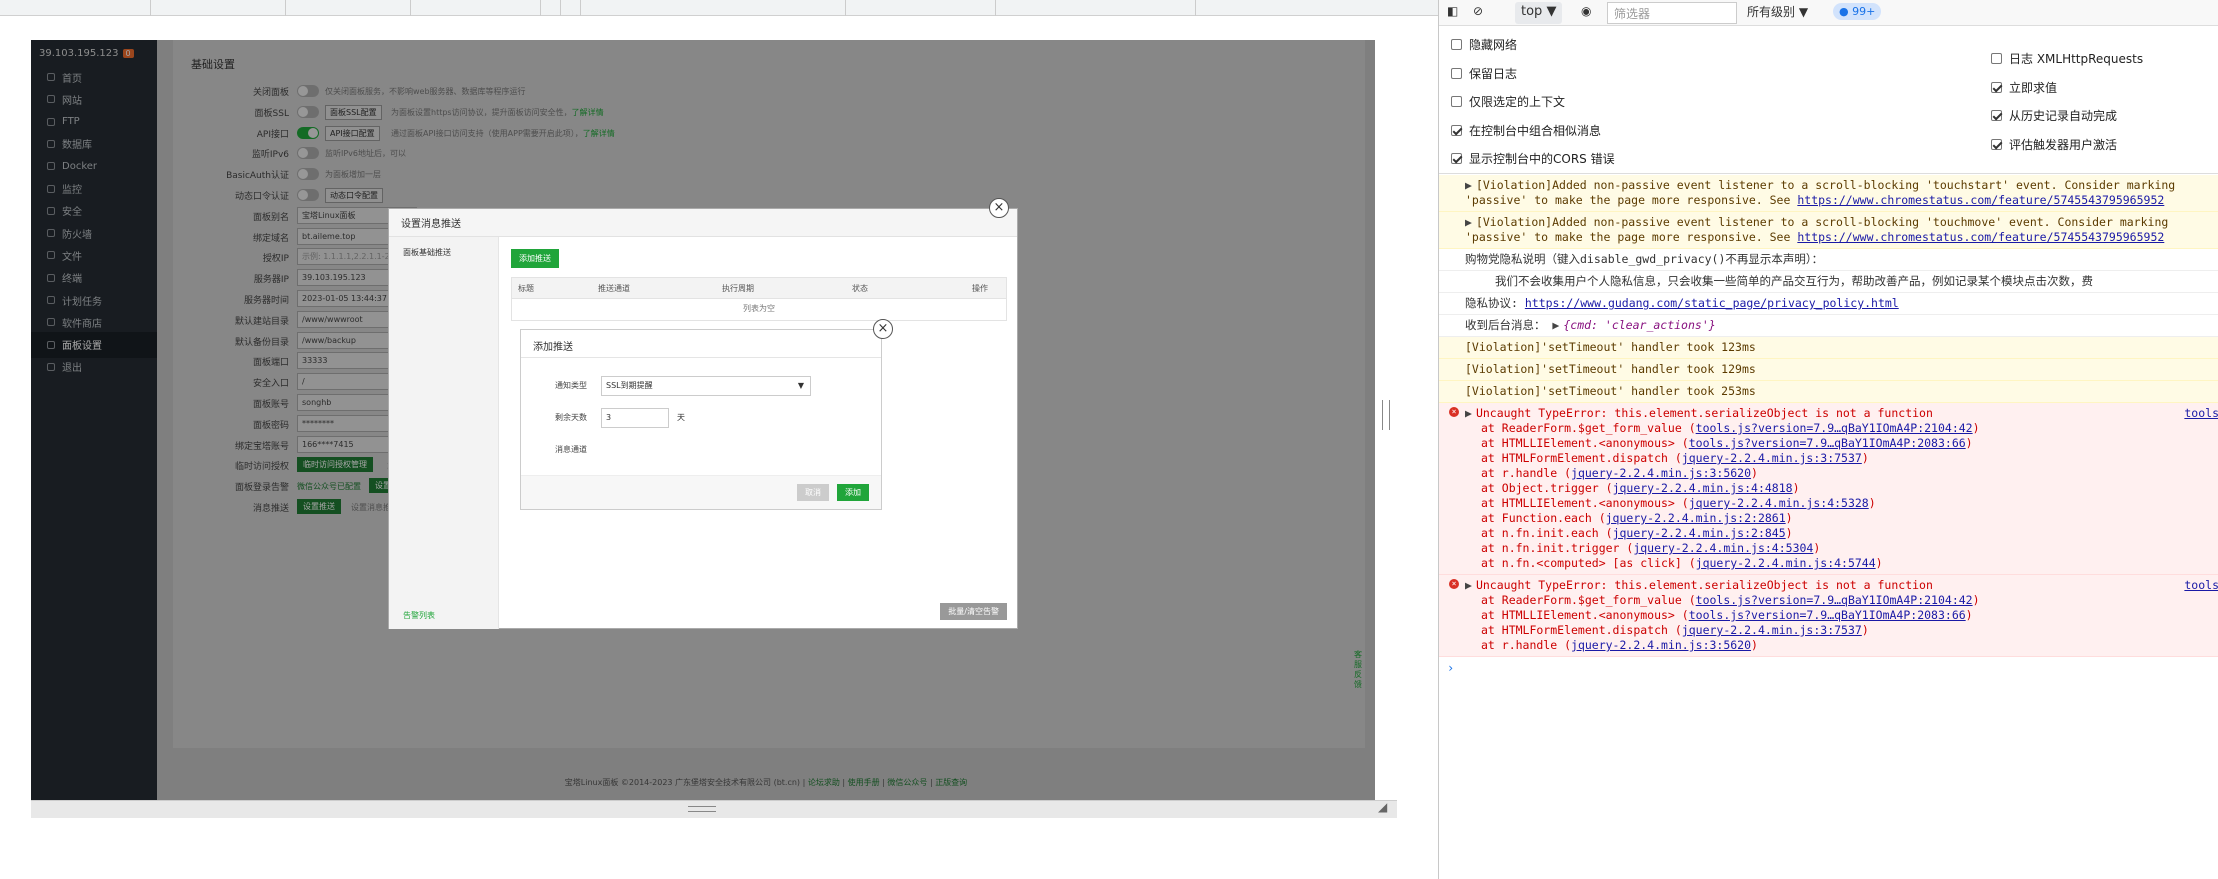 The width and height of the screenshot is (2218, 879). I want to click on type-select: SSL到期提醒 ▼, so click(706, 386).